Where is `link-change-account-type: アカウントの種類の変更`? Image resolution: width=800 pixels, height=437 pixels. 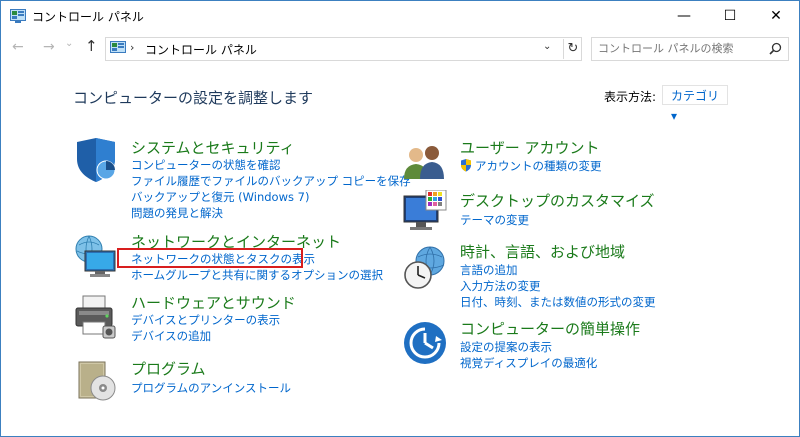
link-change-account-type: アカウントの種類の変更 is located at coordinates (538, 166).